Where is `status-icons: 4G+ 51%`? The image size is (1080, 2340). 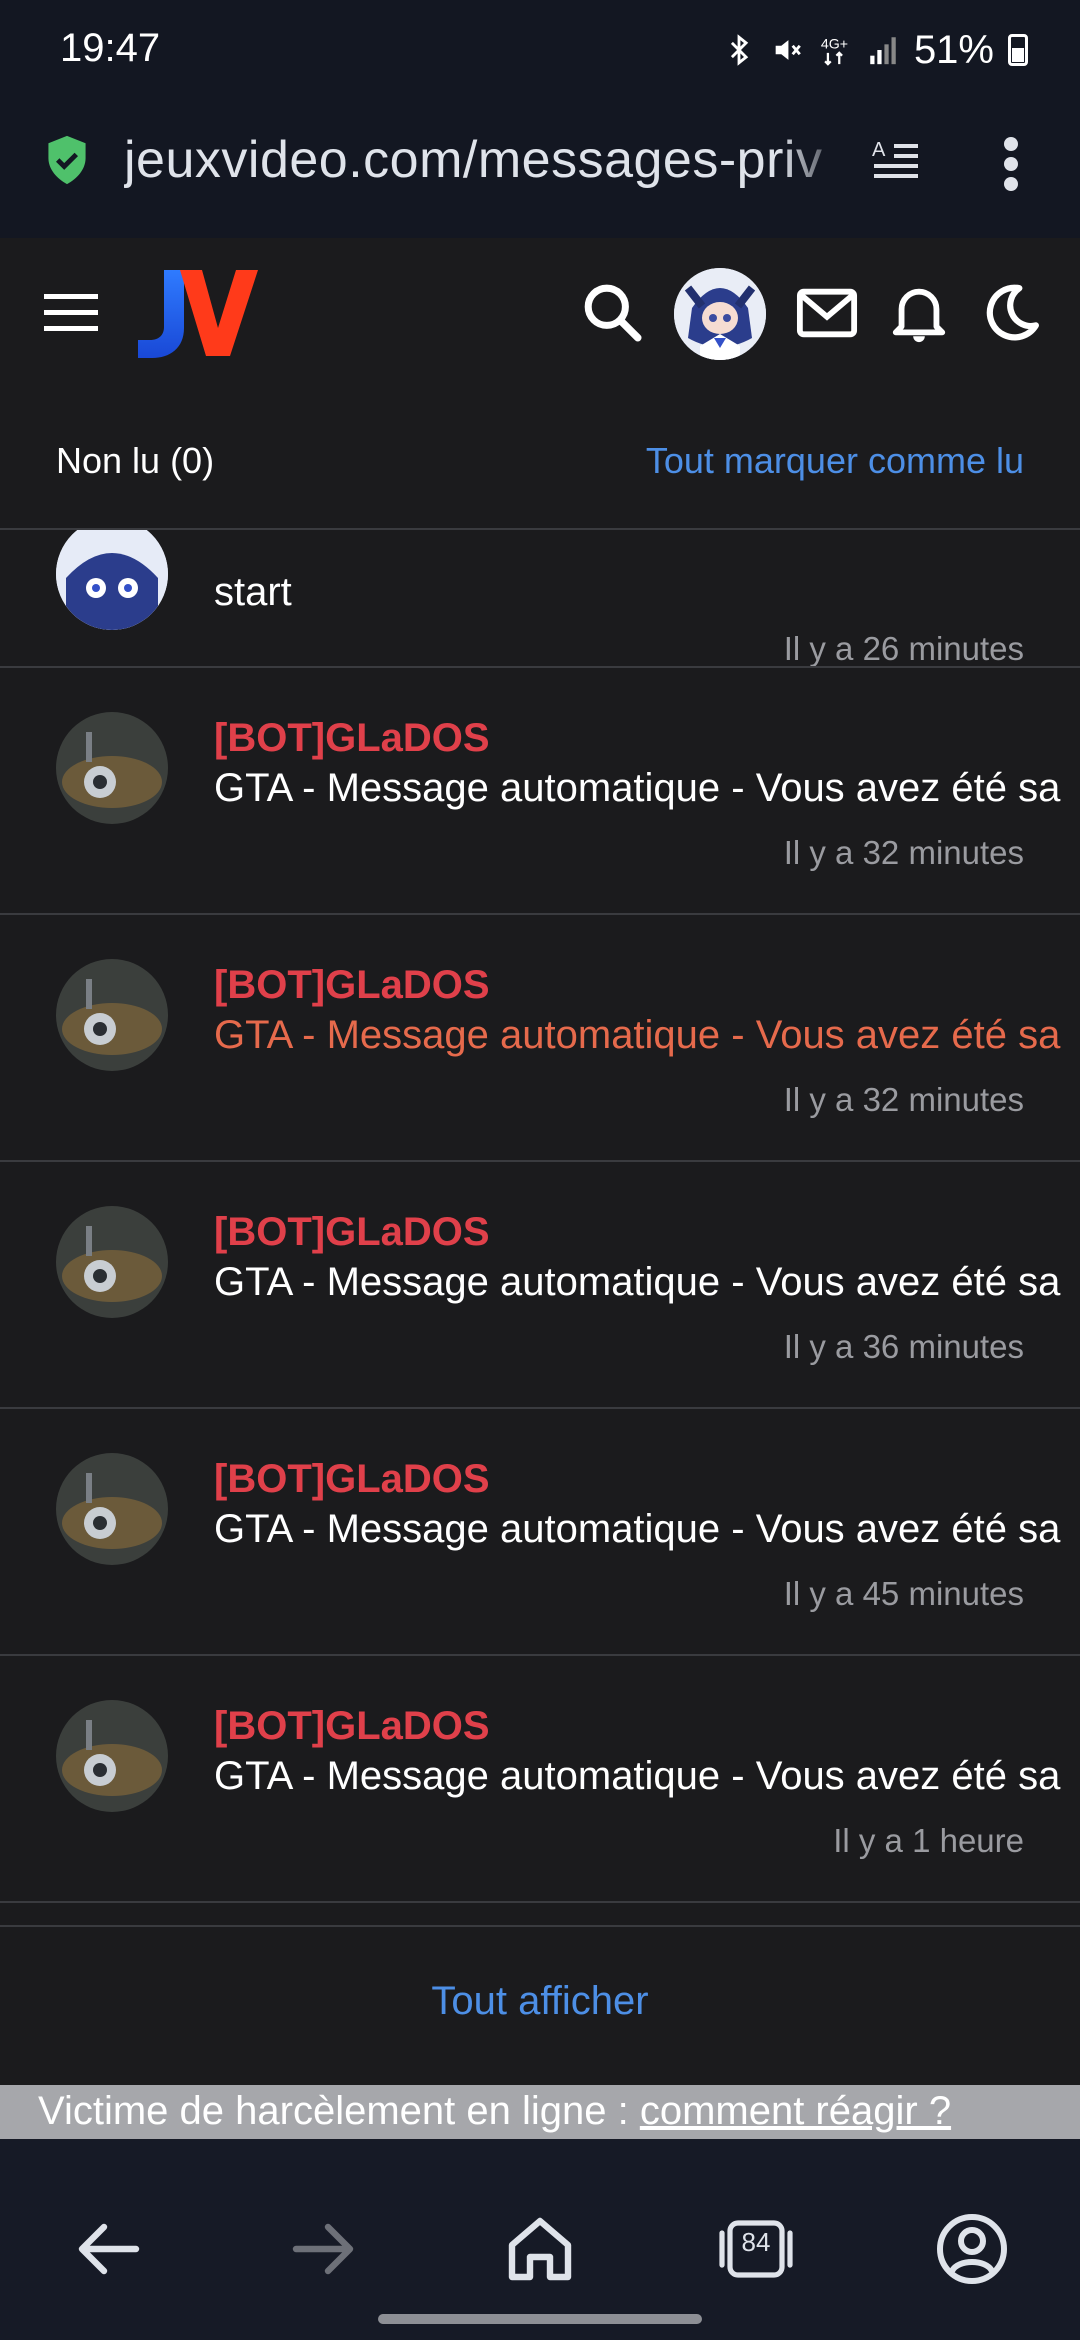
status-icons: 4G+ 51% is located at coordinates (875, 50).